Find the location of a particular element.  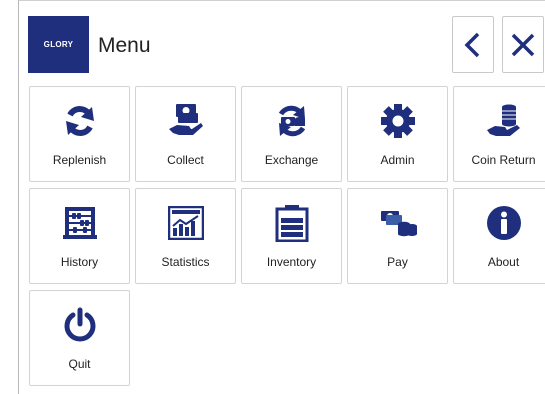

abacus-icon is located at coordinates (79, 223).